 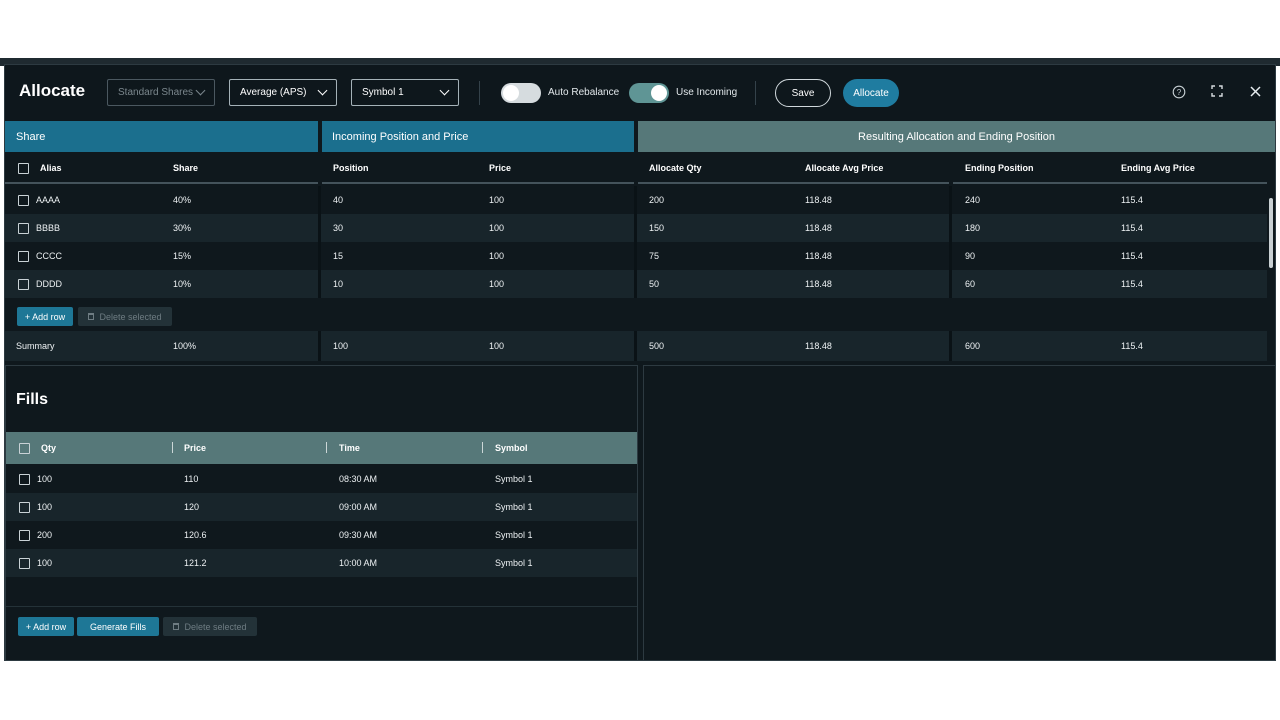 What do you see at coordinates (479, 93) in the screenshot?
I see `divider` at bounding box center [479, 93].